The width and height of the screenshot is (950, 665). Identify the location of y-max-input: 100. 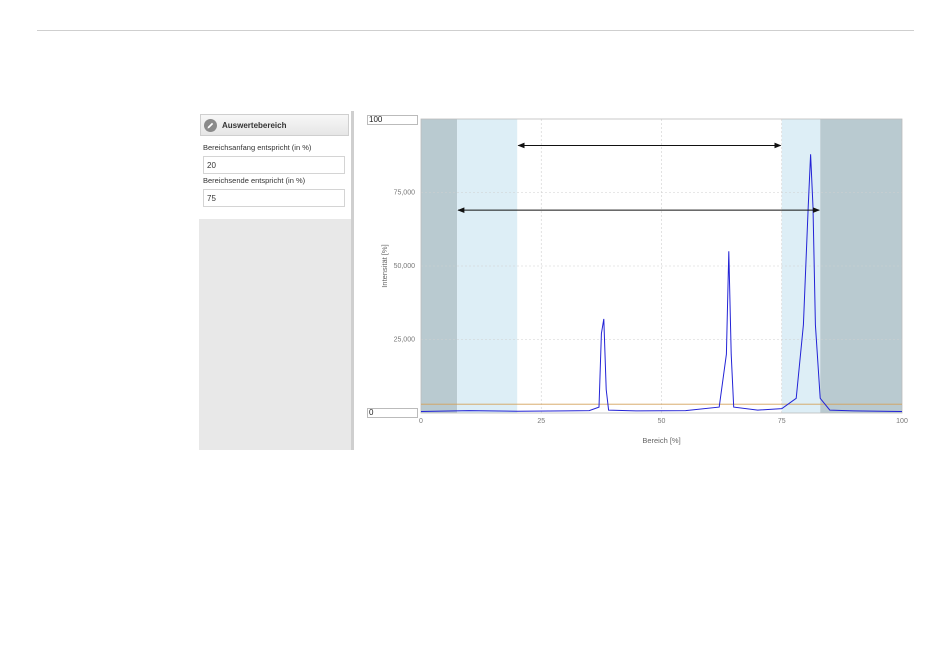
(392, 120).